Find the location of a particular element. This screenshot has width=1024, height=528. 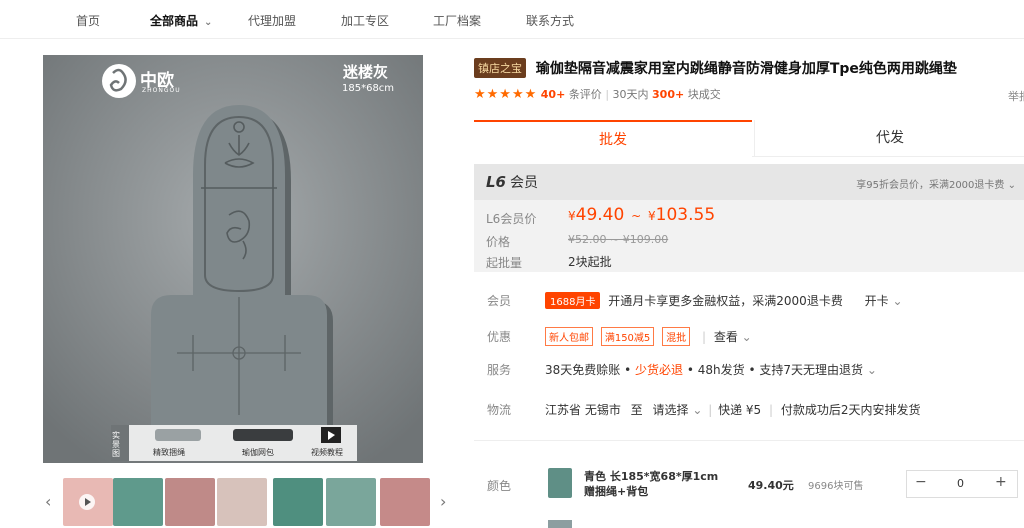

accessory-label-video: 视频教程 is located at coordinates (327, 452).